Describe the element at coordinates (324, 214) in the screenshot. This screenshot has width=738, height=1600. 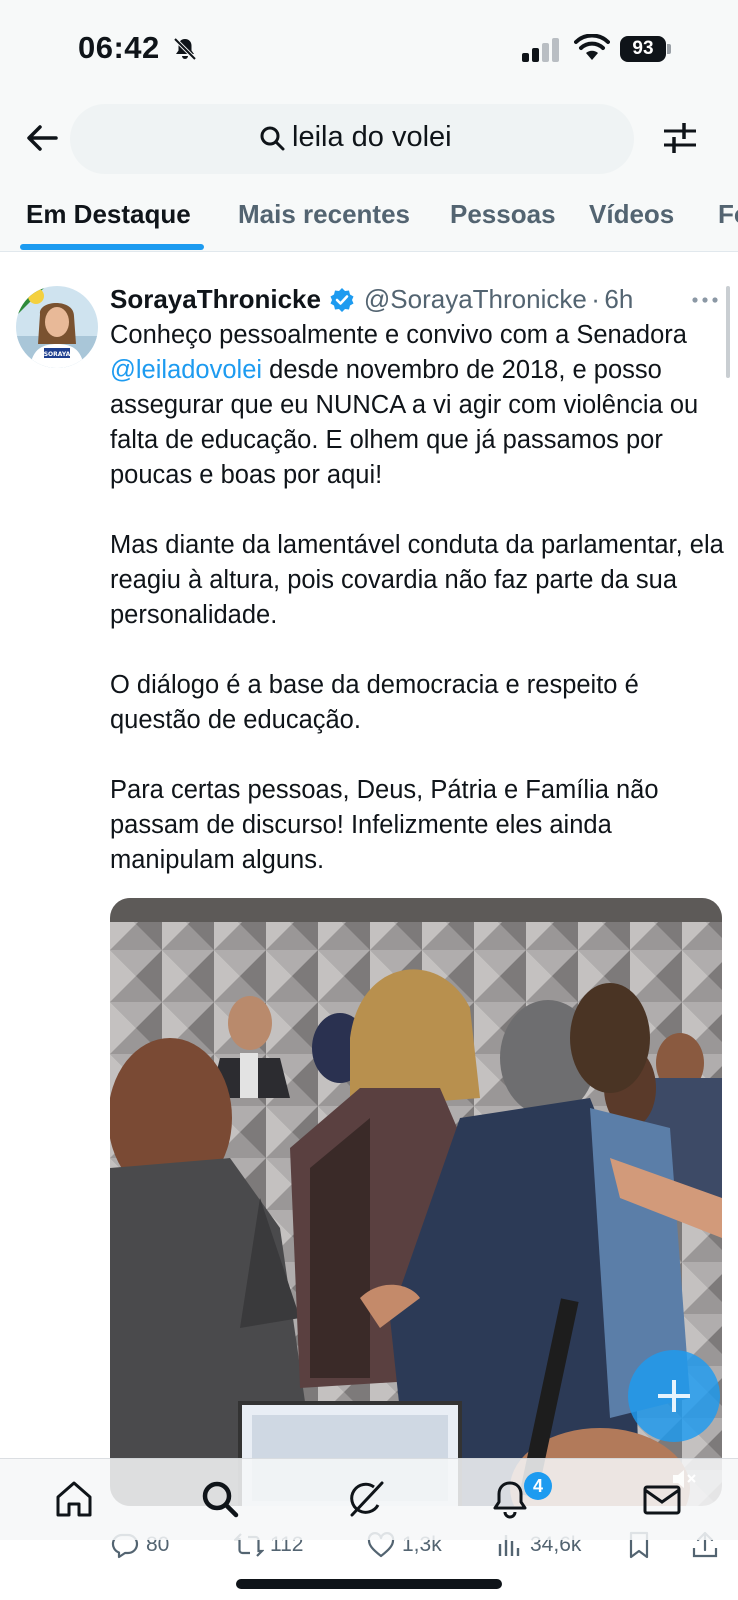
I see `tab-mais-recentes: Mais recentes` at that location.